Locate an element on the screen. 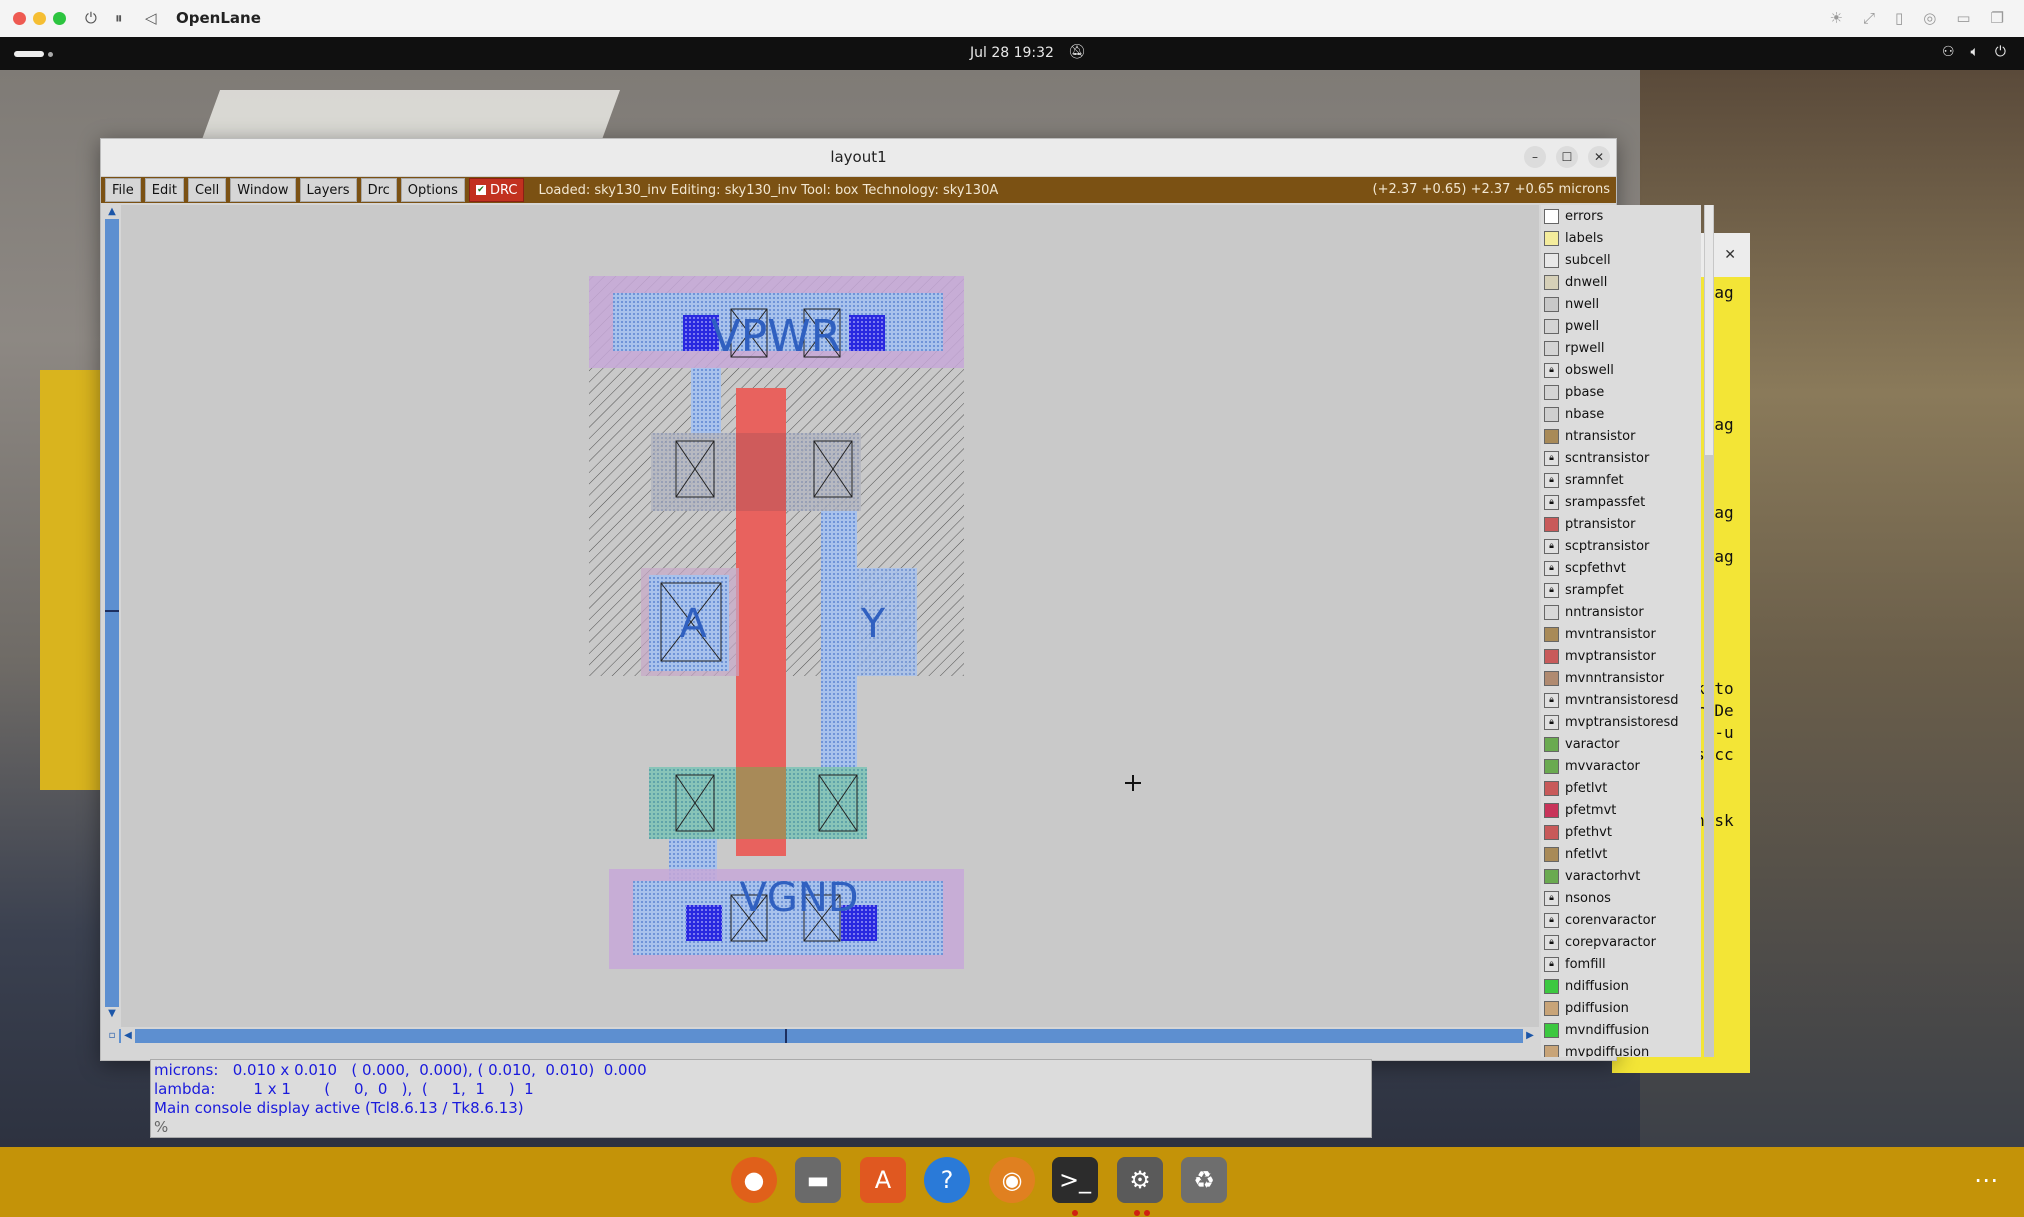 The image size is (2024, 1217). layer-srampfet: 🔒︎ srampfet is located at coordinates (1621, 590).